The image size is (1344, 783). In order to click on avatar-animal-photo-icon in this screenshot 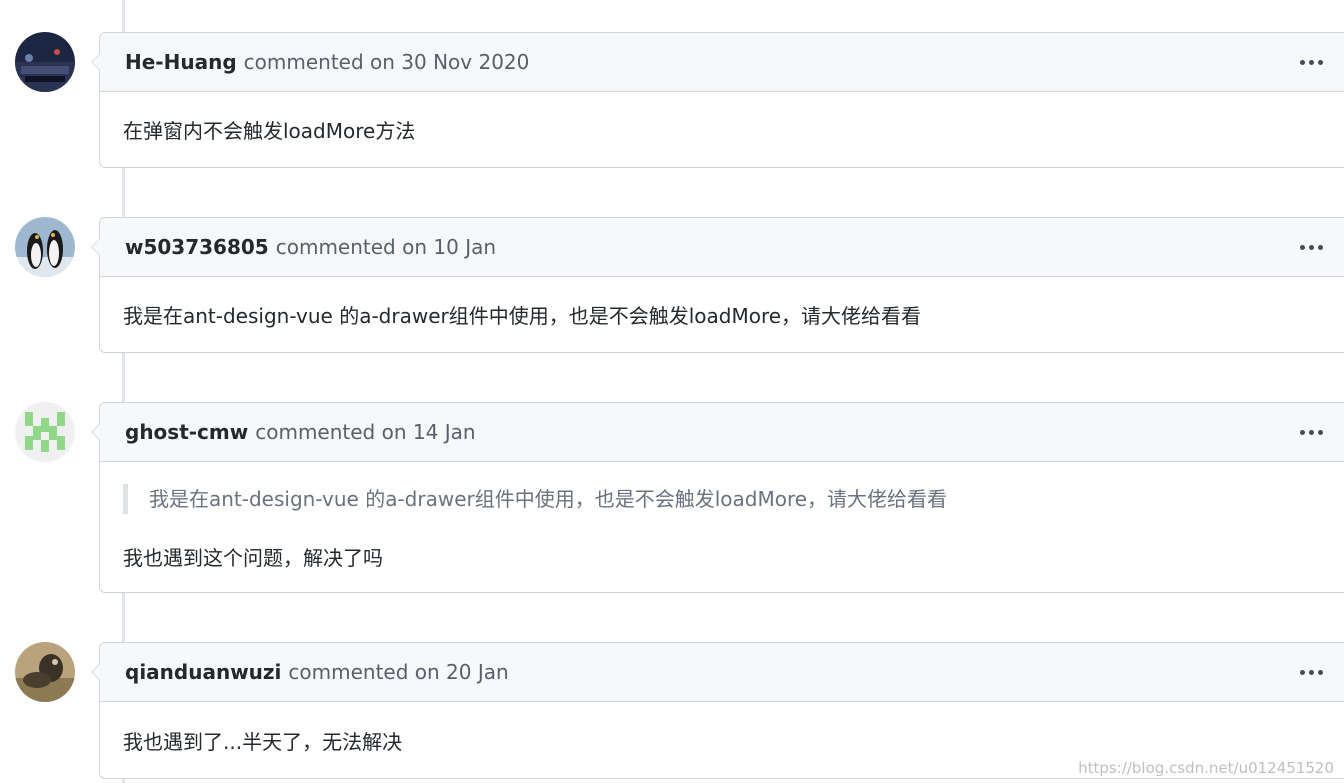, I will do `click(45, 672)`.